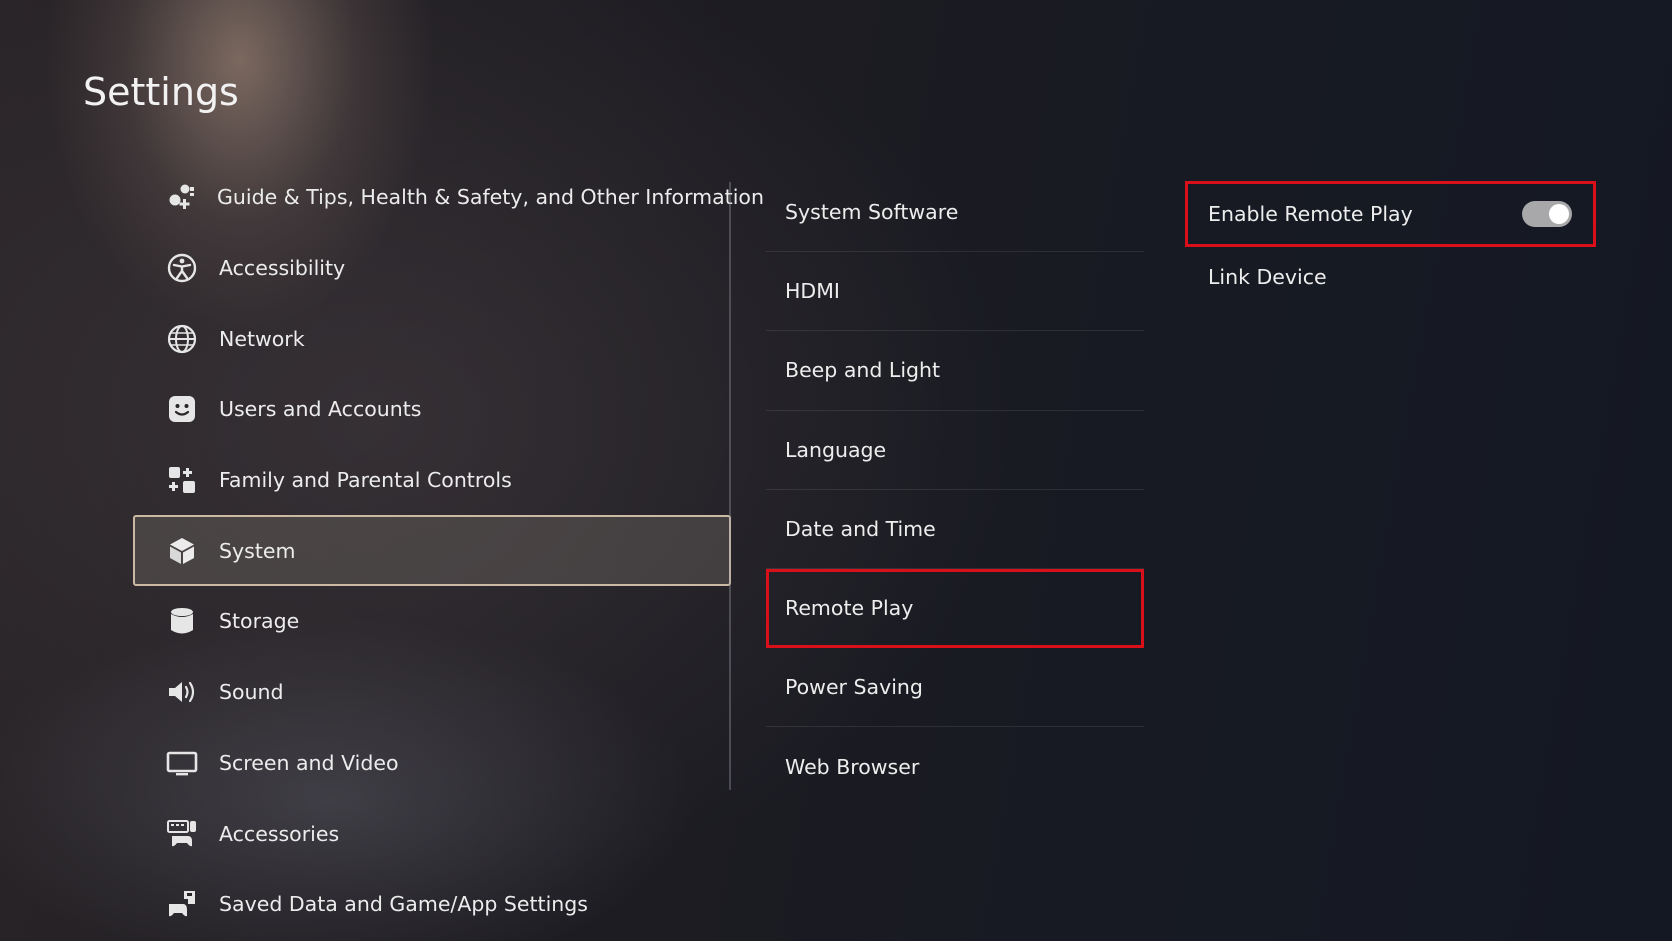 The height and width of the screenshot is (941, 1672). Describe the element at coordinates (432, 621) in the screenshot. I see `menu-item-storage: Storage` at that location.